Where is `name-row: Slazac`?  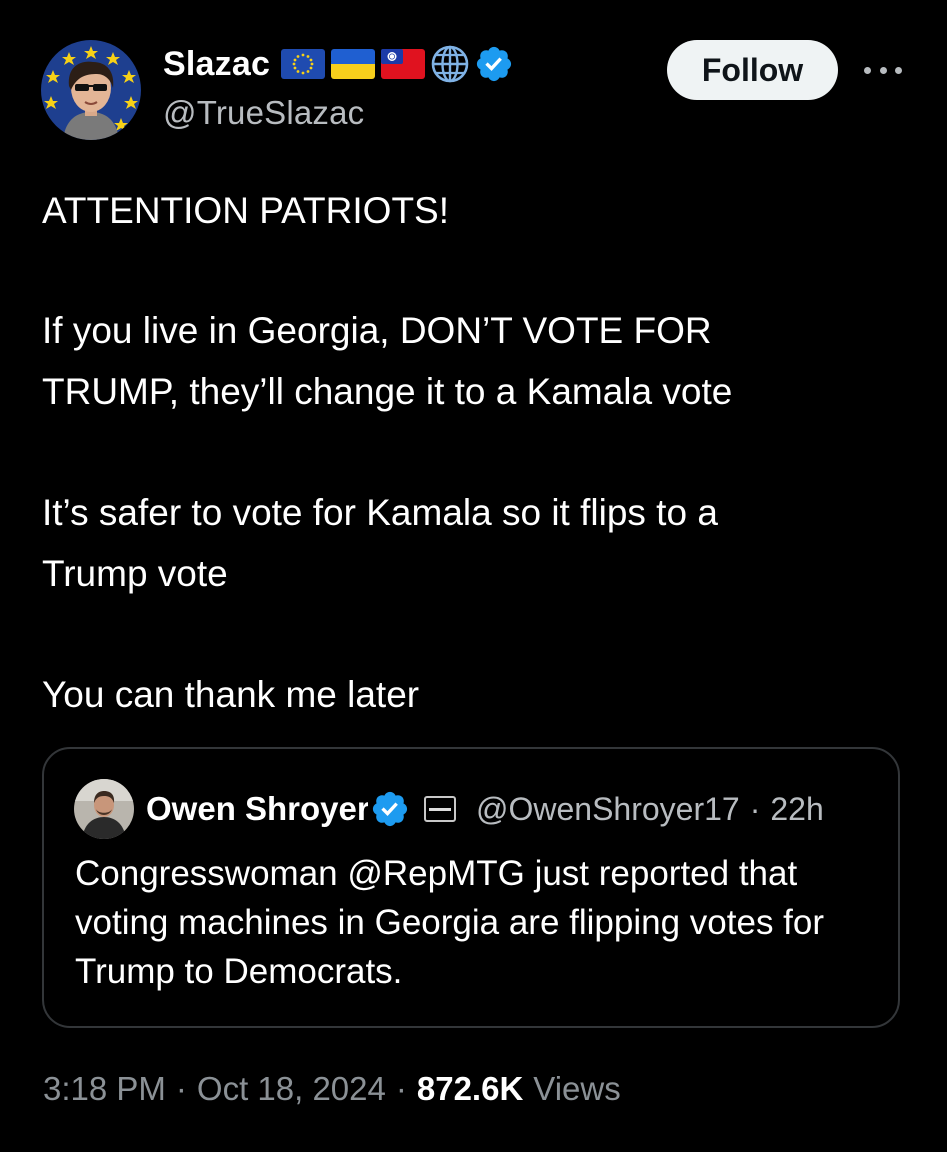
name-row: Slazac is located at coordinates (338, 64).